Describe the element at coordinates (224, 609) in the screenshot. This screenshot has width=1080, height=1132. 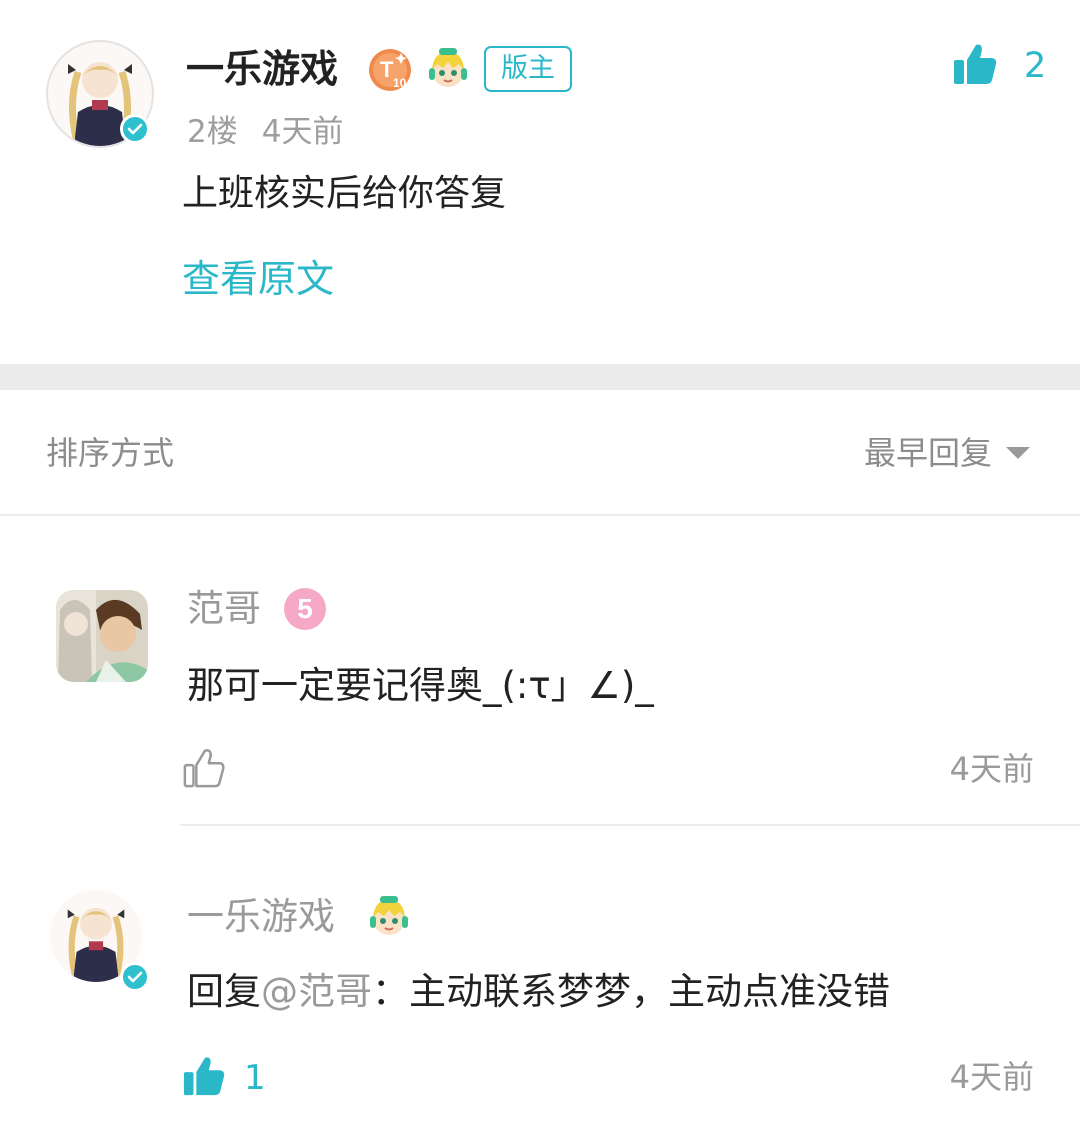
I see `reply-author-name: 范哥` at that location.